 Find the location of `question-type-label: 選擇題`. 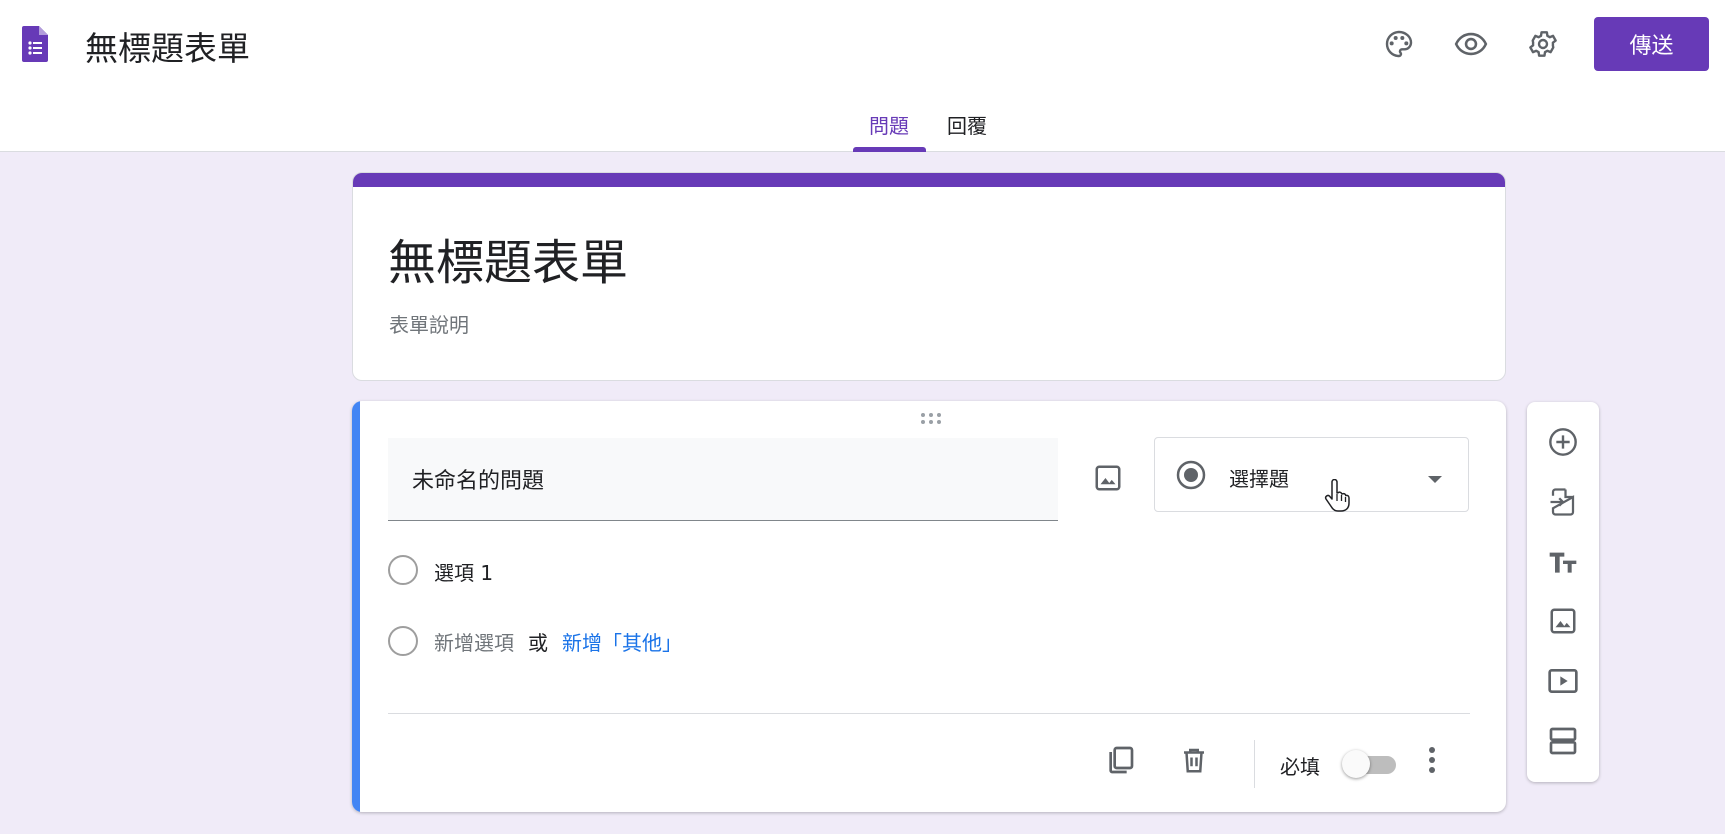

question-type-label: 選擇題 is located at coordinates (1259, 479).